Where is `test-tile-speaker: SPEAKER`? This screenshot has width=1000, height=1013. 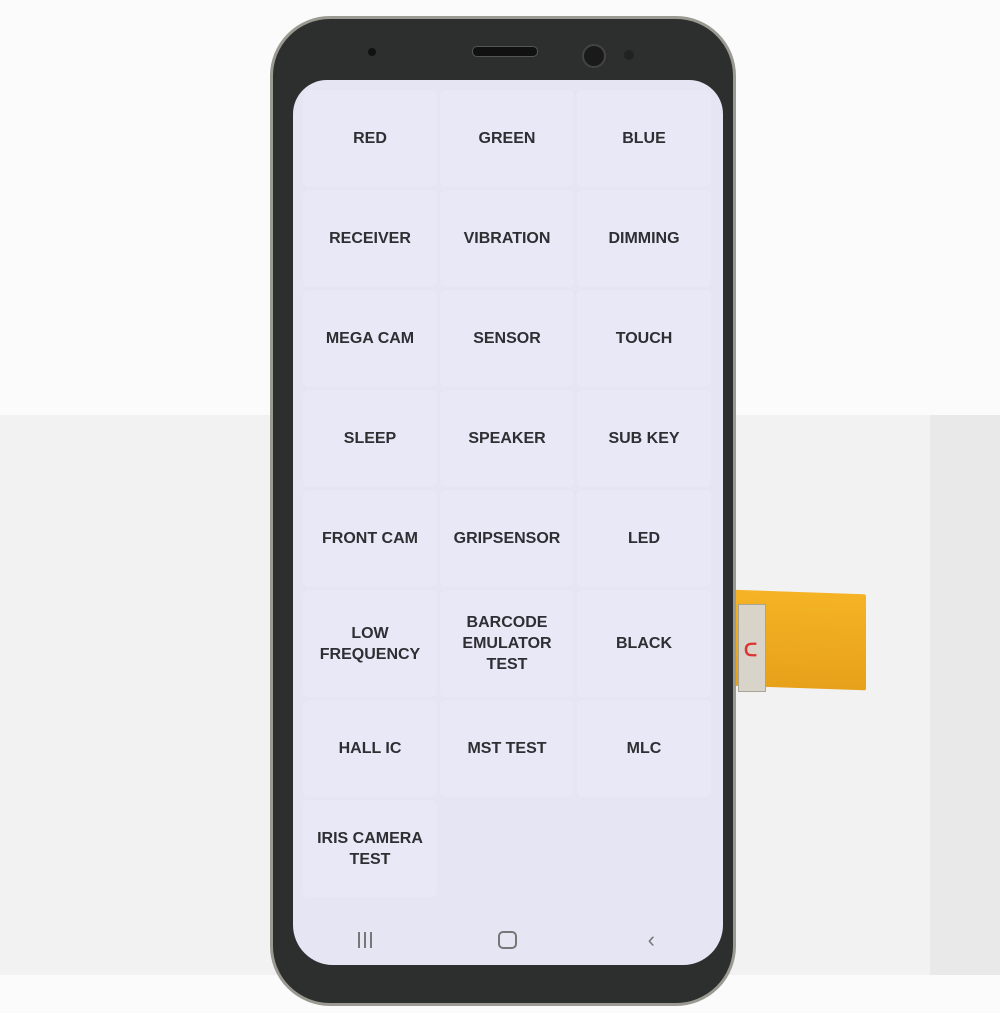
test-tile-speaker: SPEAKER is located at coordinates (507, 438).